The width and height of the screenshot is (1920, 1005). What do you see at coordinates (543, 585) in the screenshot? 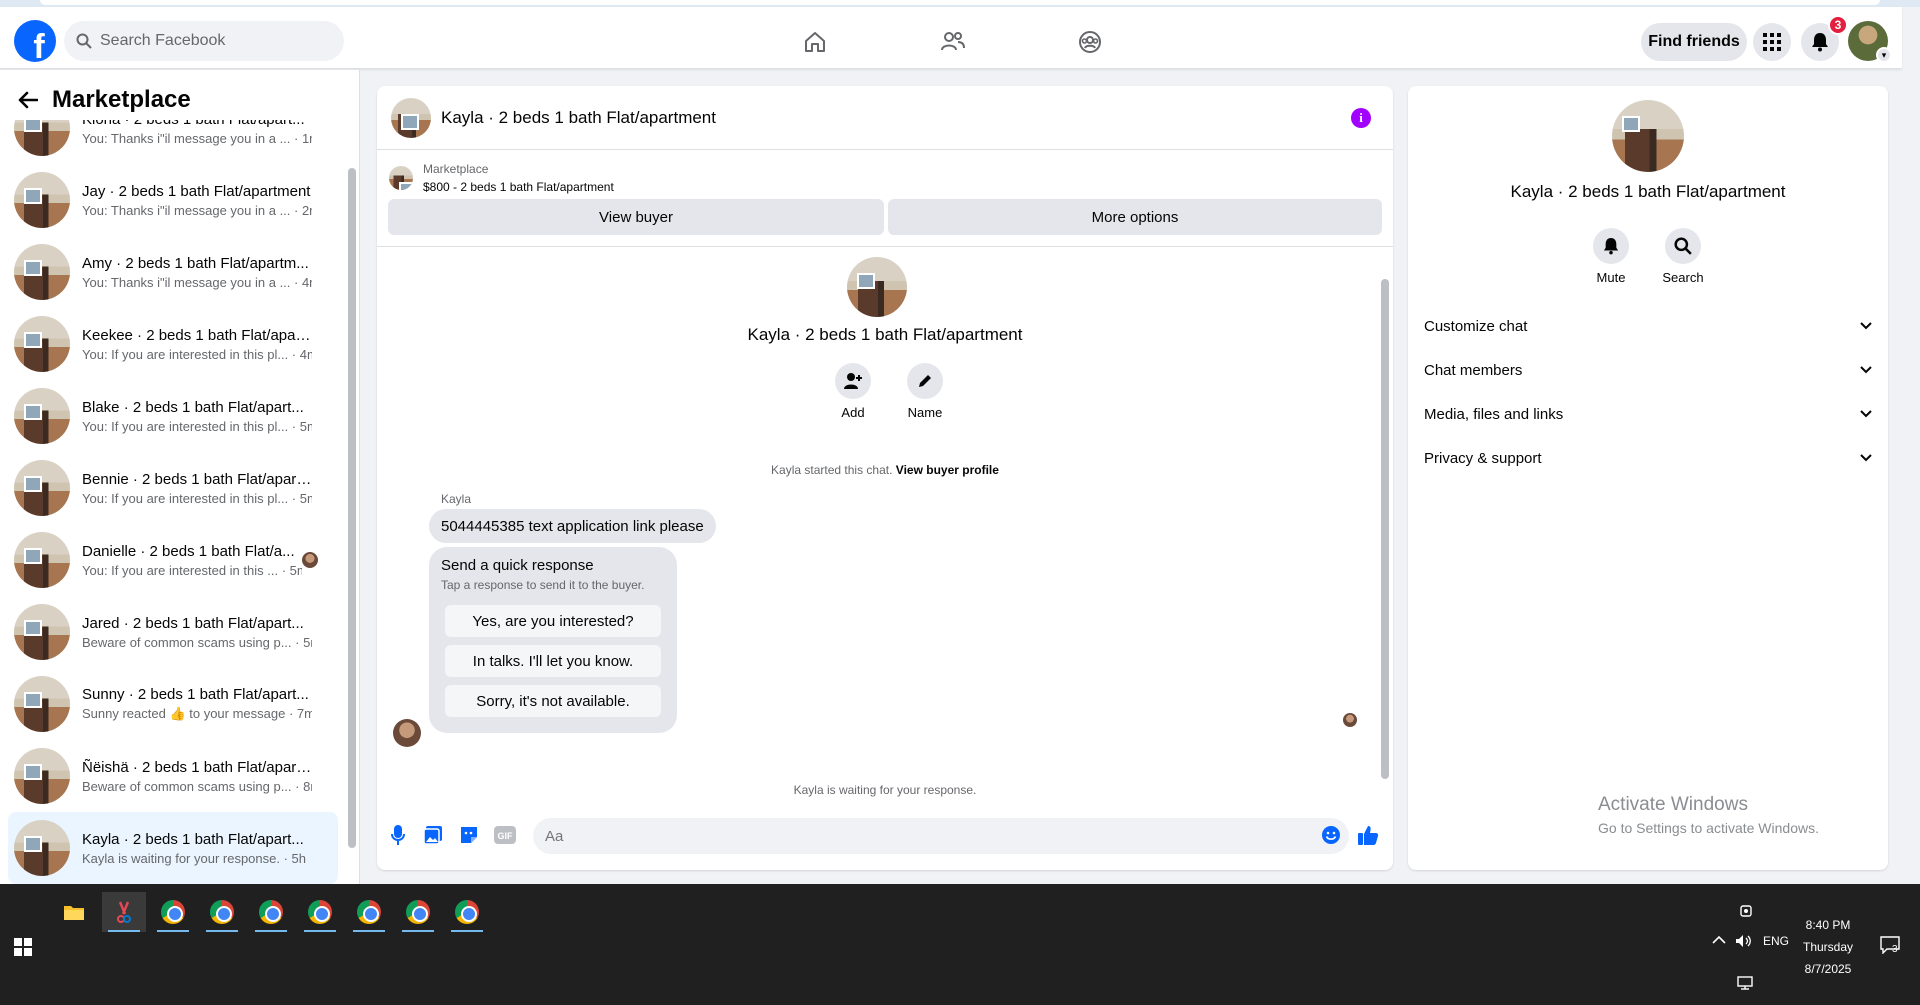
I see `quick-response-subtitle: Tap a response to send it to the buyer.` at bounding box center [543, 585].